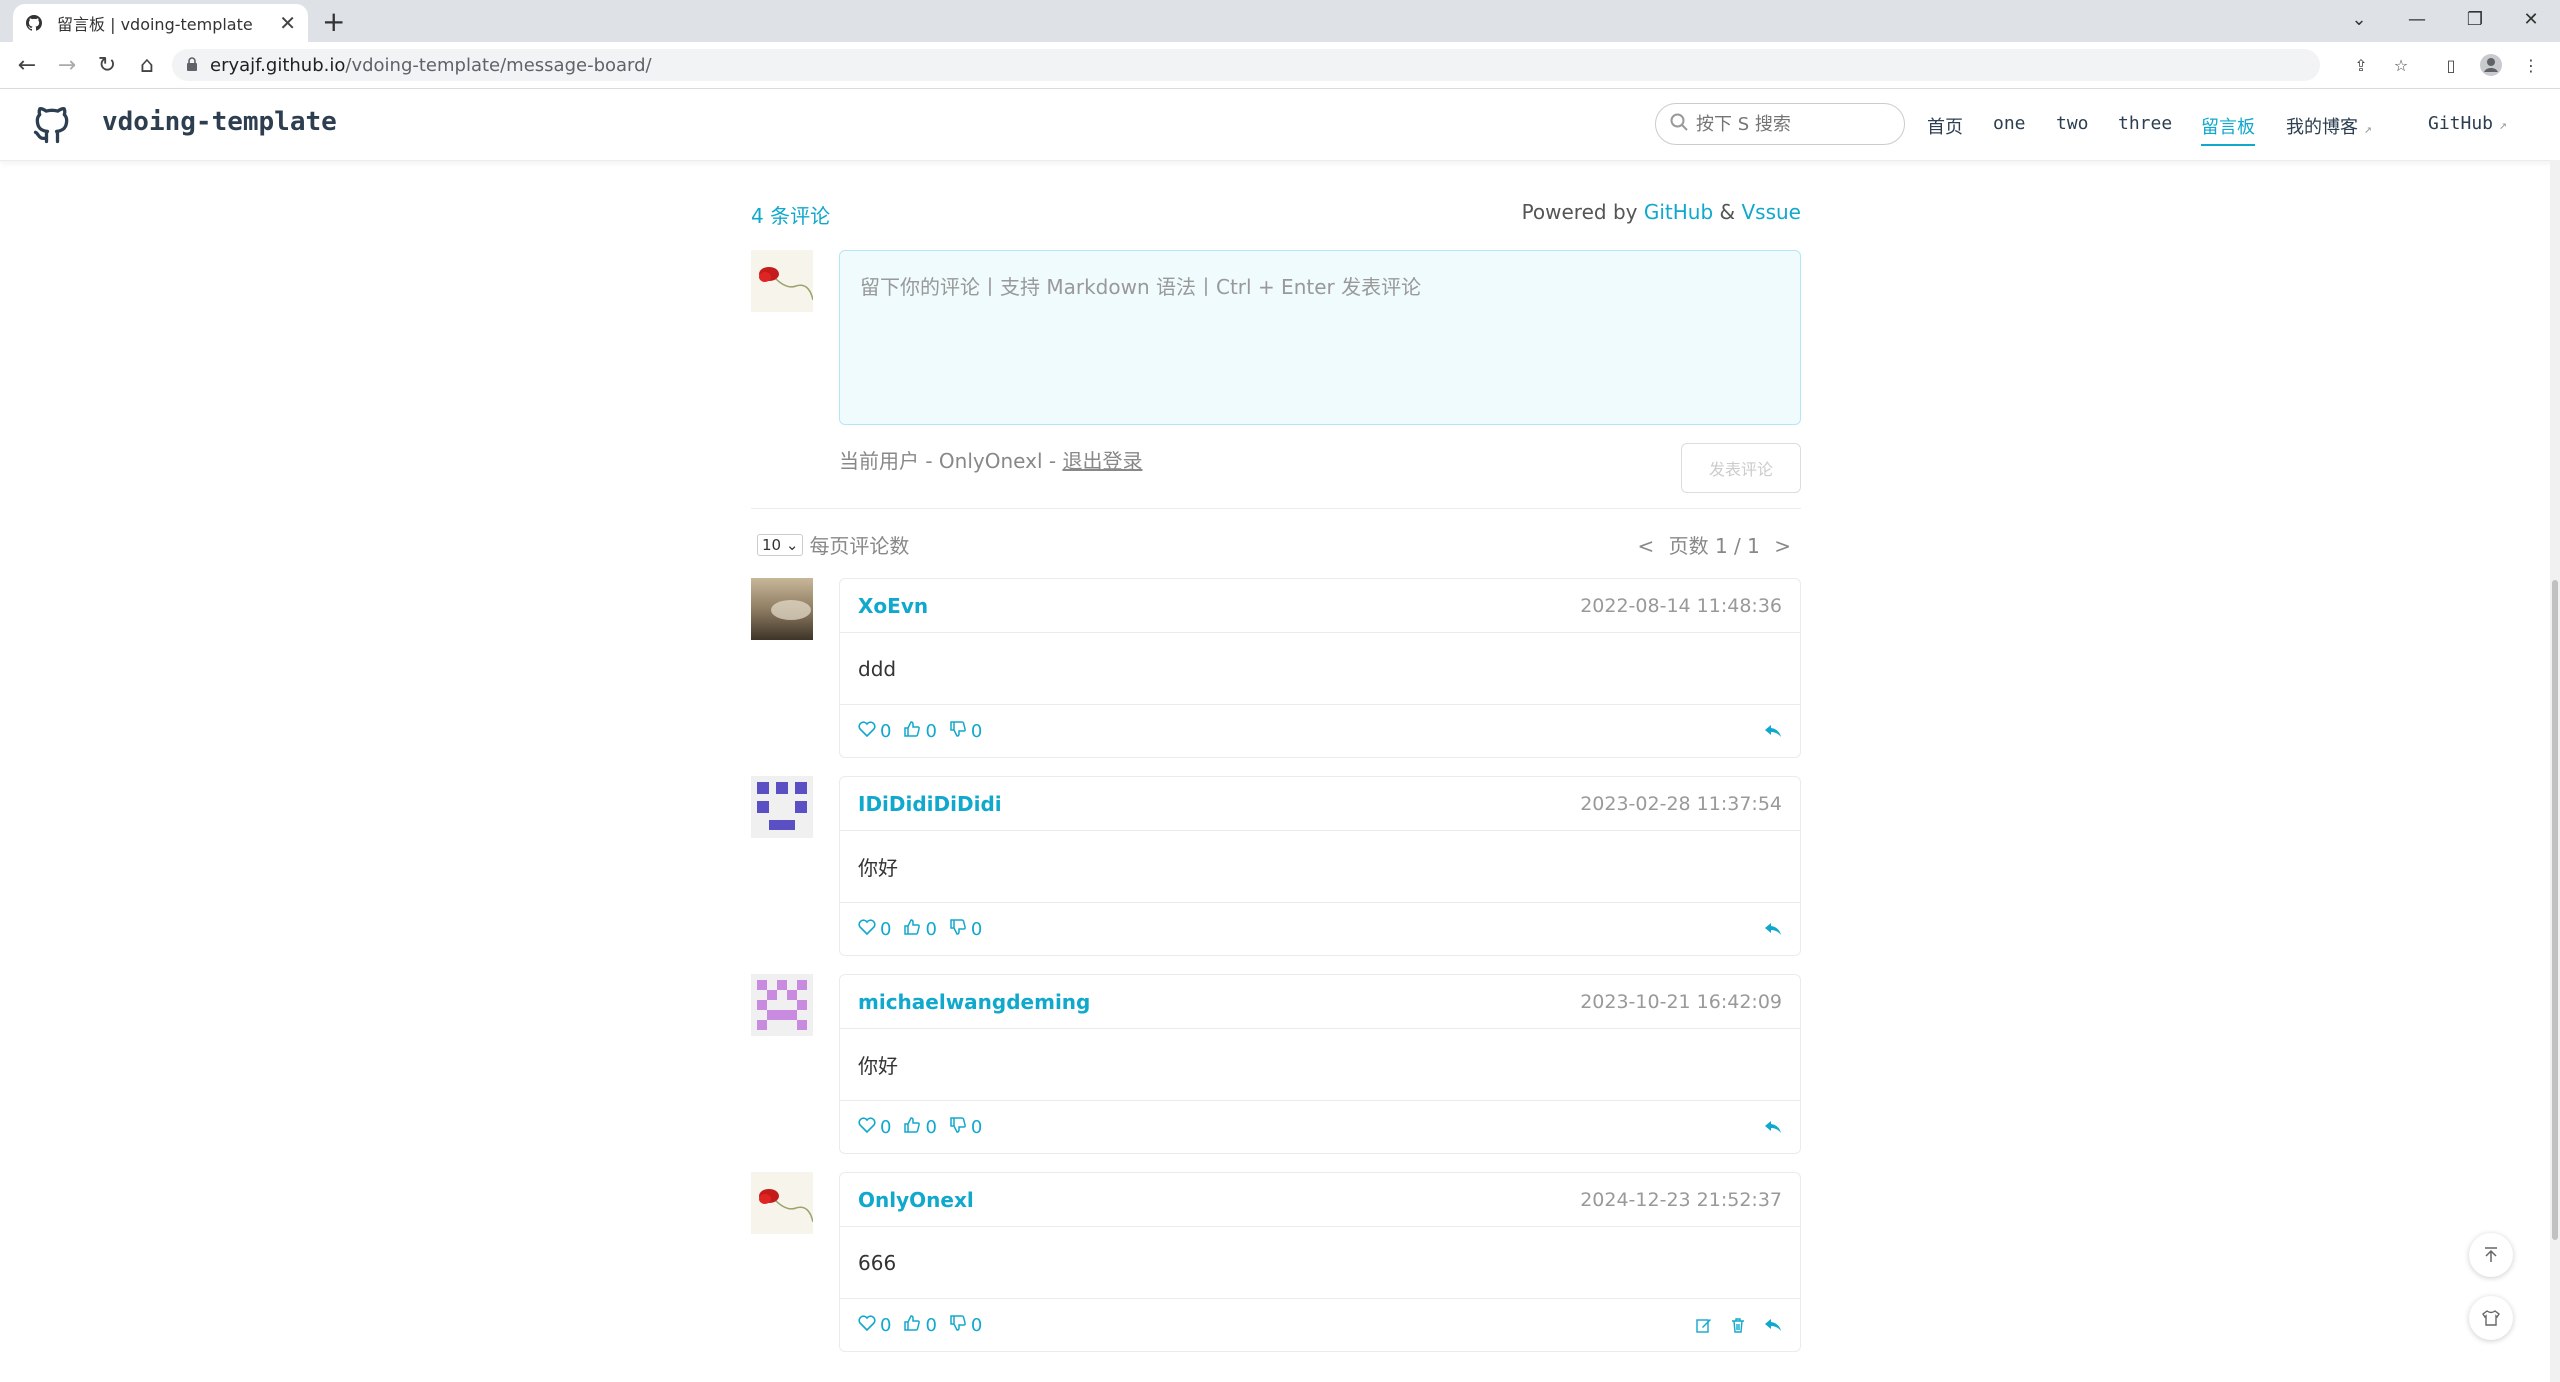  What do you see at coordinates (1645, 546) in the screenshot?
I see `pager-prev: <` at bounding box center [1645, 546].